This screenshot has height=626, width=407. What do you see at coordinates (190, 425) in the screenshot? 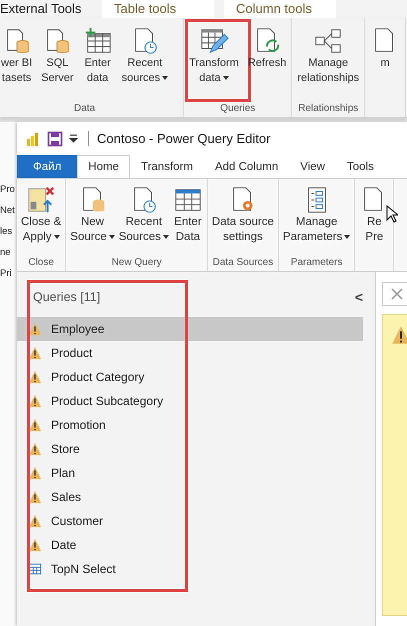
I see `query-item: Promotion` at bounding box center [190, 425].